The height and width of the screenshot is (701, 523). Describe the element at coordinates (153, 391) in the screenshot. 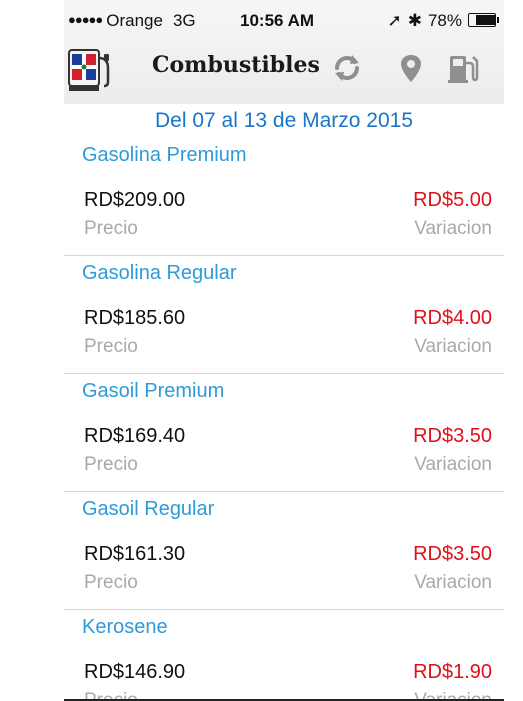

I see `fuel-name: Gasoil Premium` at that location.